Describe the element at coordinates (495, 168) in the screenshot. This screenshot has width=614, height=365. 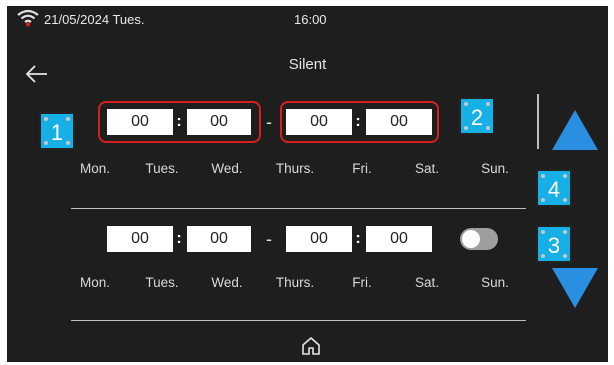
I see `schedule-1-day-sun: Sun.` at that location.